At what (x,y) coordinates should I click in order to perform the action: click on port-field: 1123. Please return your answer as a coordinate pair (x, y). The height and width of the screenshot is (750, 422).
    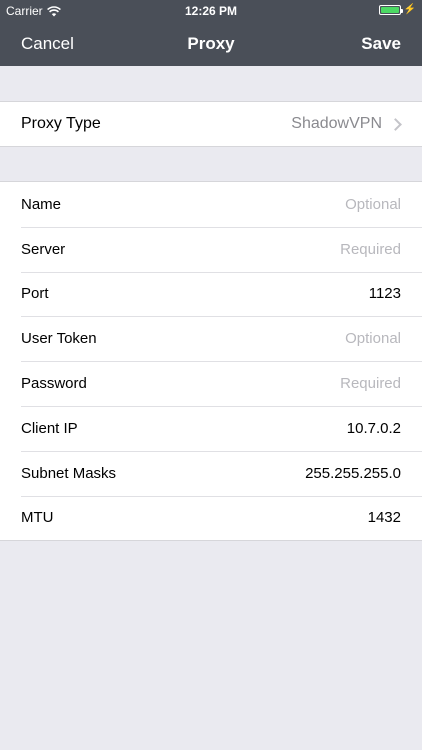
    Looking at the image, I should click on (385, 293).